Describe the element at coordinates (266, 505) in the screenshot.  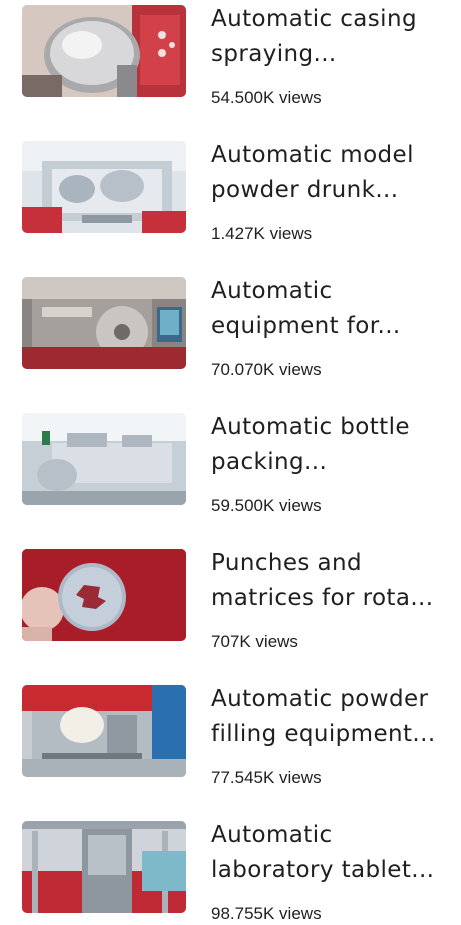
I see `view-count: 59.500K views` at that location.